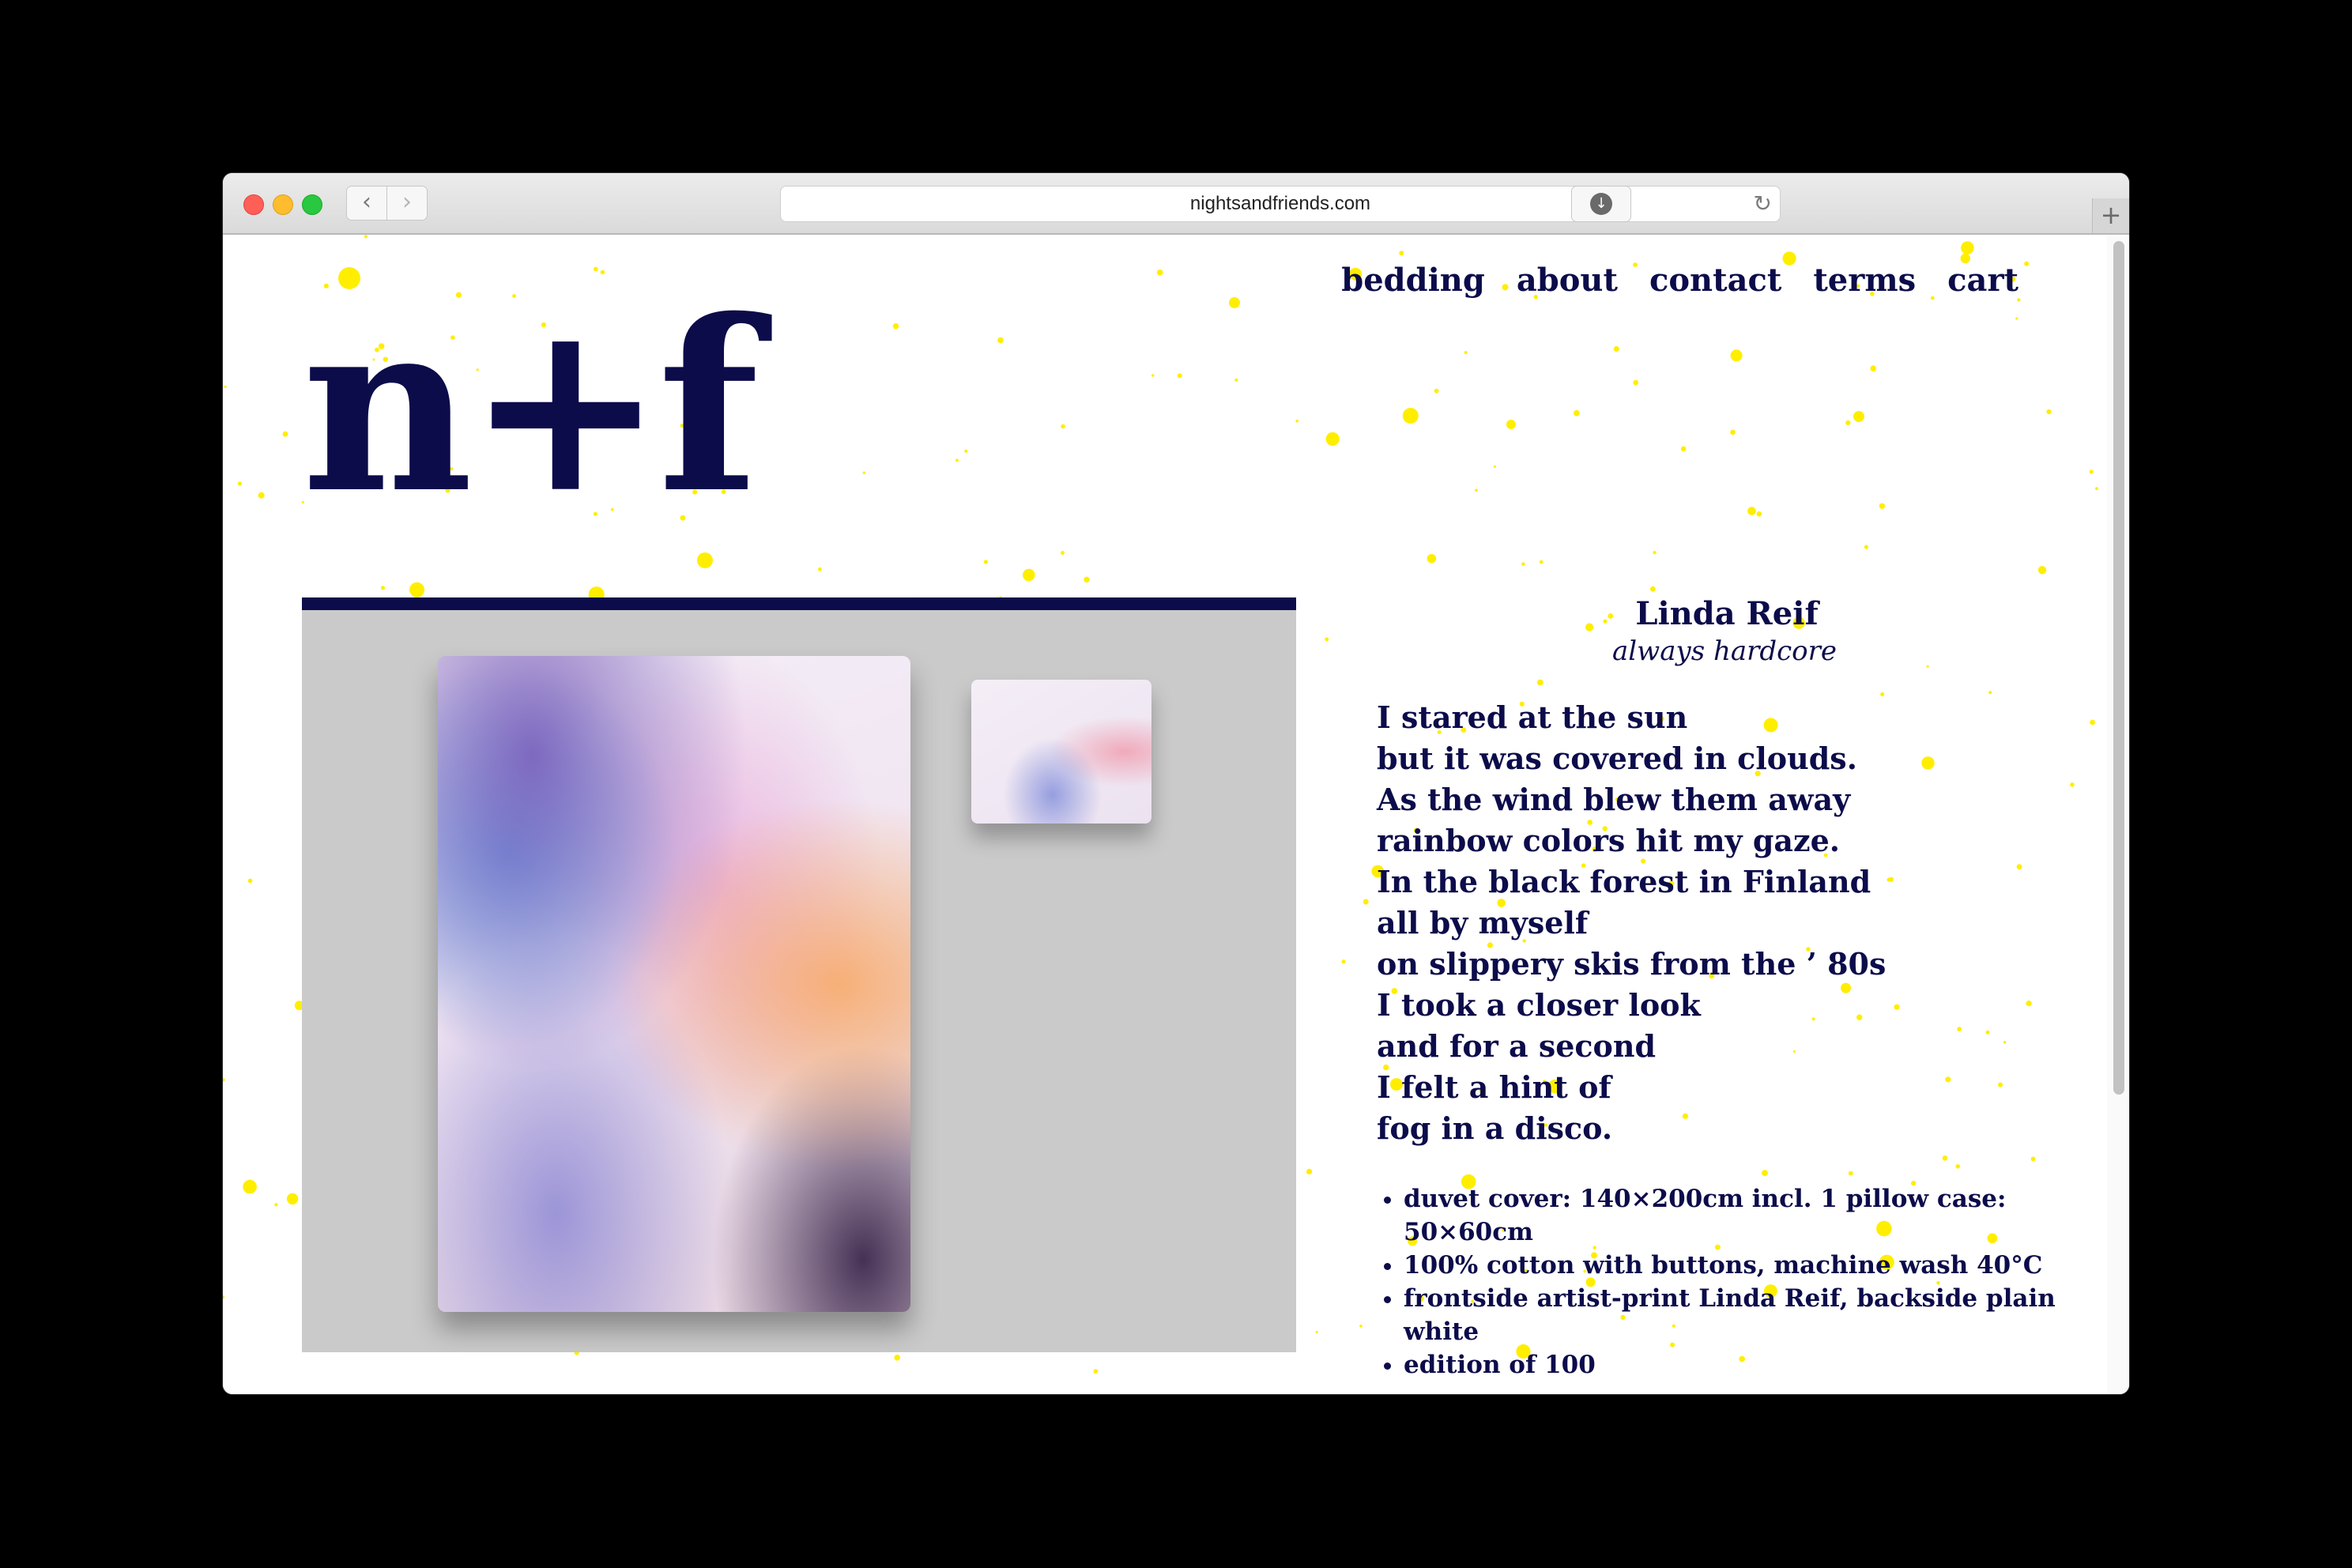 This screenshot has height=1568, width=2352. What do you see at coordinates (1176, 204) in the screenshot?
I see `browser-toolbar: ‹ › nightsandfriends.com ↻ ↓ +` at bounding box center [1176, 204].